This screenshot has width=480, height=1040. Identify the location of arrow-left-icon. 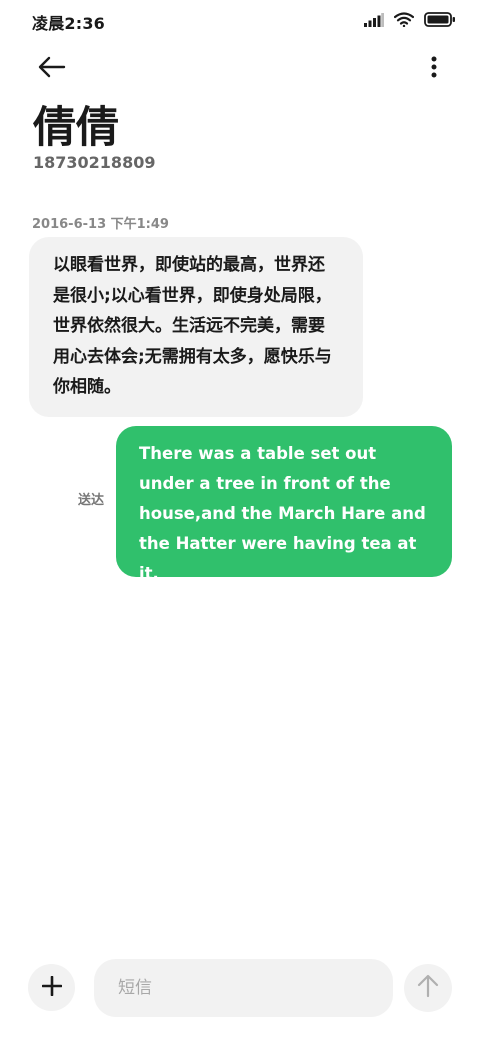
(52, 69).